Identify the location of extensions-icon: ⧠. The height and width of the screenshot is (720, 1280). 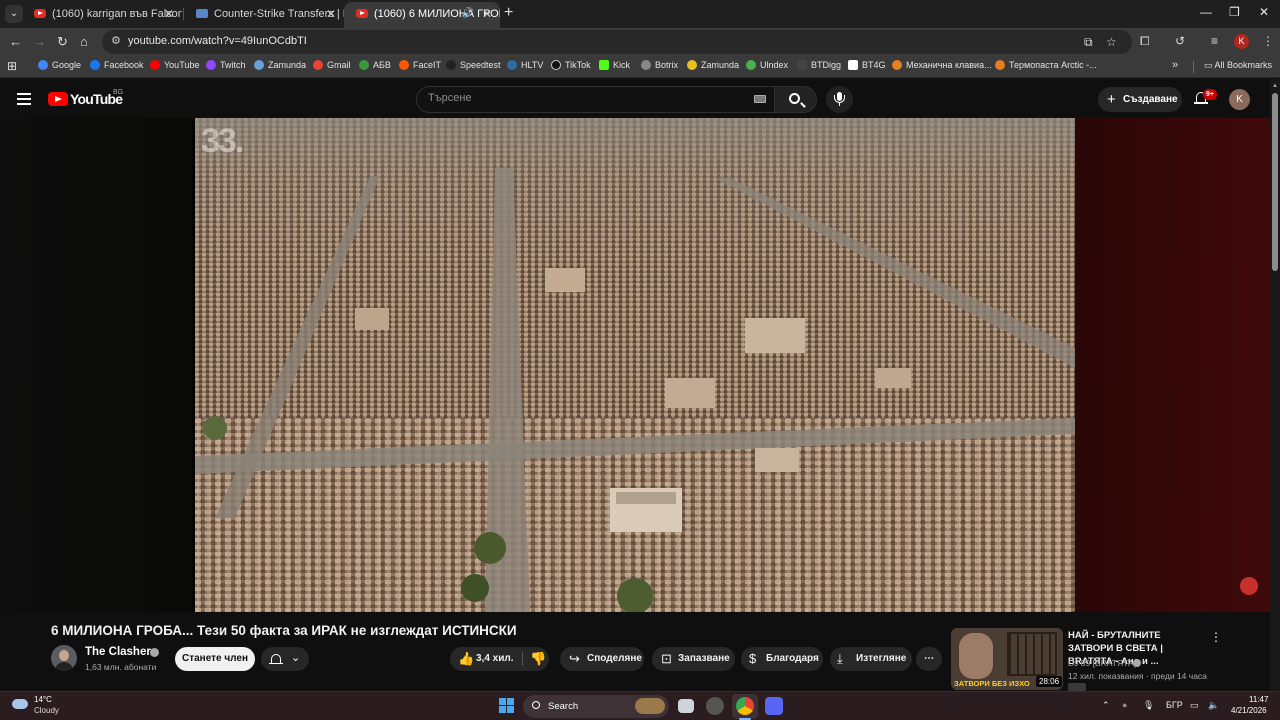
(1145, 41).